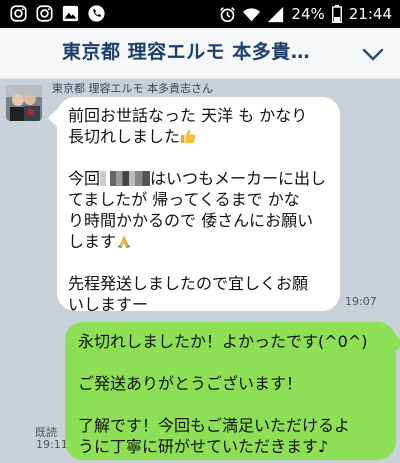 This screenshot has width=400, height=463. Describe the element at coordinates (52, 444) in the screenshot. I see `sent-timestamp: 19:11` at that location.